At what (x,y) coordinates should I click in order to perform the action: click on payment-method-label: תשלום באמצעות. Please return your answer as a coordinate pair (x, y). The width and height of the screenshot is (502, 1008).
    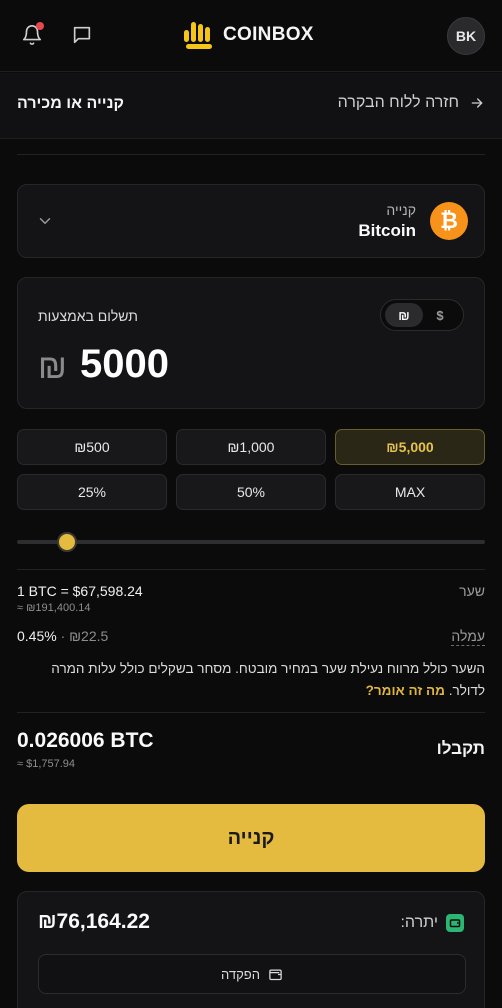
    Looking at the image, I should click on (88, 316).